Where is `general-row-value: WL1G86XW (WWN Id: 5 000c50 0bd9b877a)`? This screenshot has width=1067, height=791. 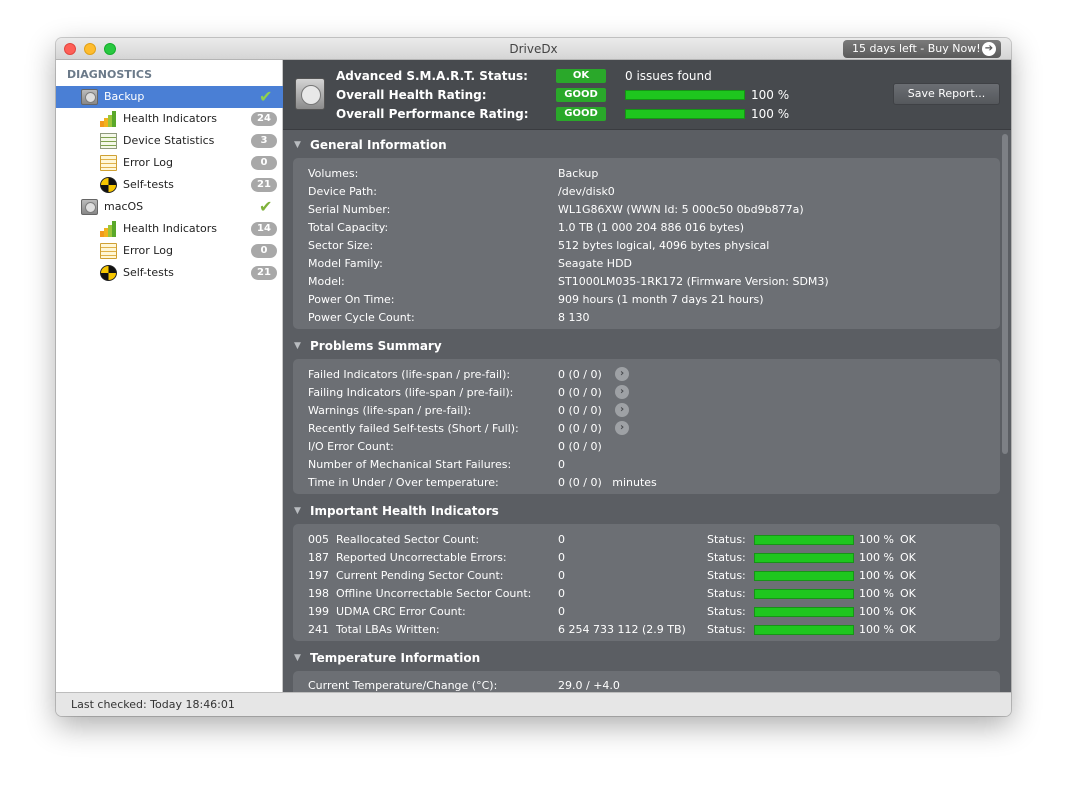
general-row-value: WL1G86XW (WWN Id: 5 000c50 0bd9b877a) is located at coordinates (681, 209).